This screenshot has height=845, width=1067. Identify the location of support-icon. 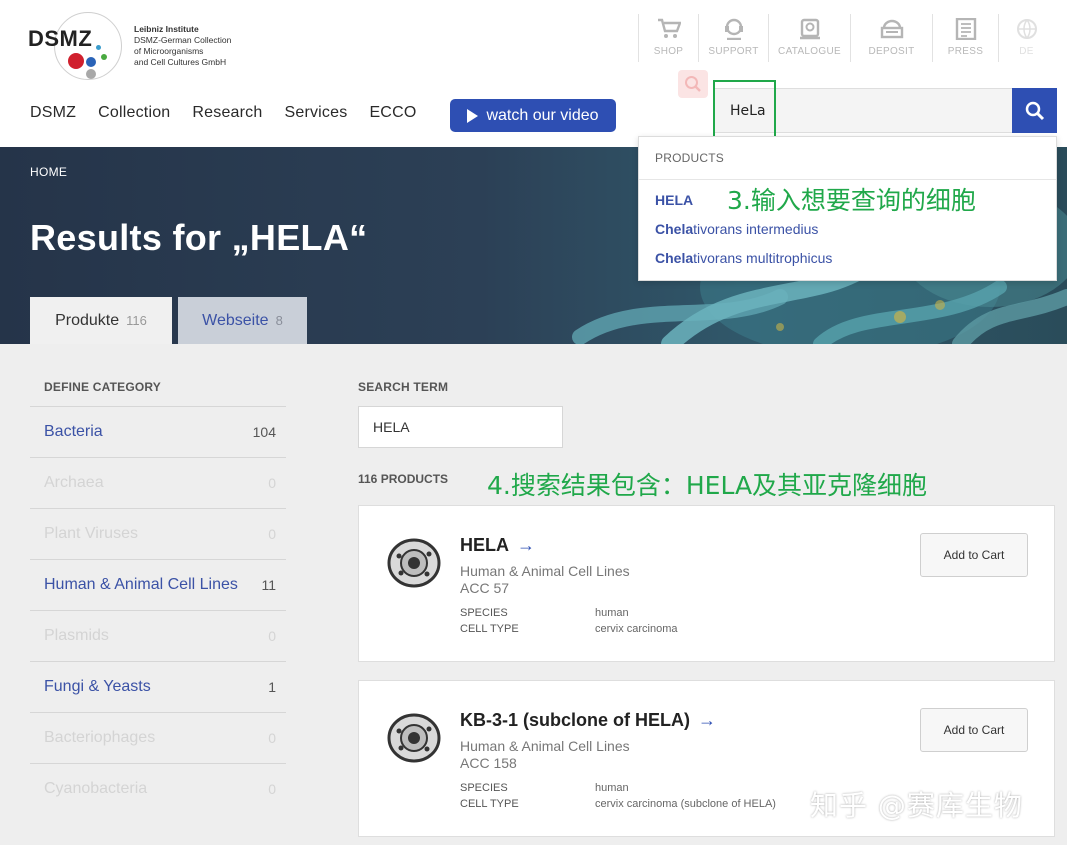
(734, 29).